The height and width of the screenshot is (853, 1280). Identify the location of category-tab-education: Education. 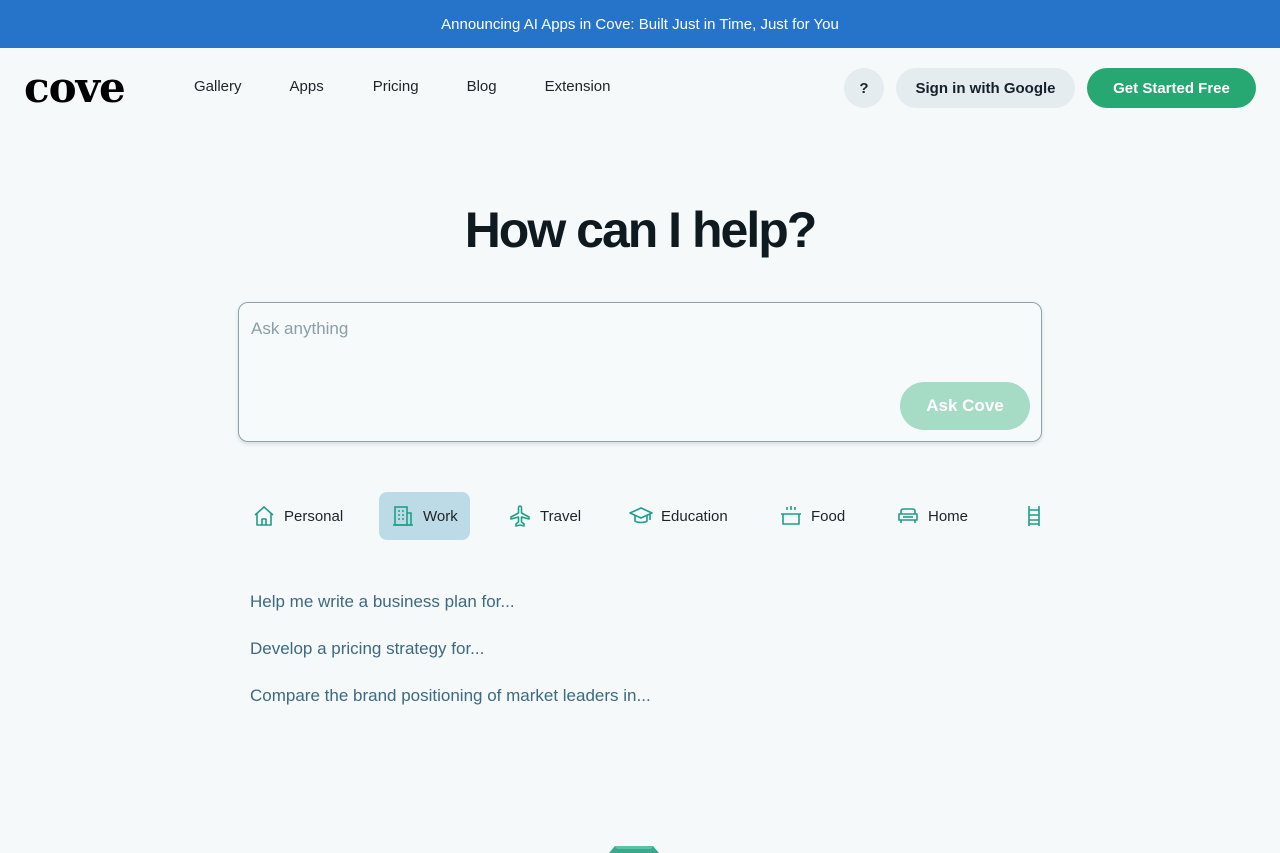
(678, 516).